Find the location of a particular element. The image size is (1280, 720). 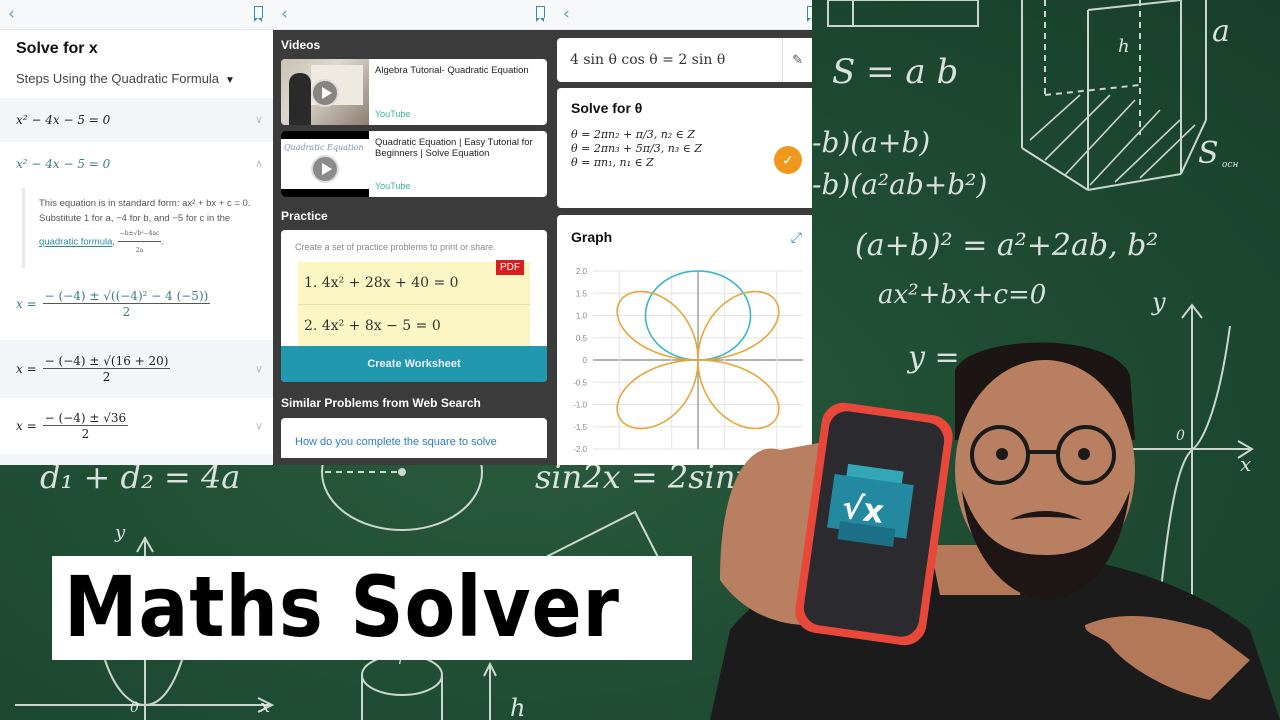

graph-heading: Graph is located at coordinates (592, 237).